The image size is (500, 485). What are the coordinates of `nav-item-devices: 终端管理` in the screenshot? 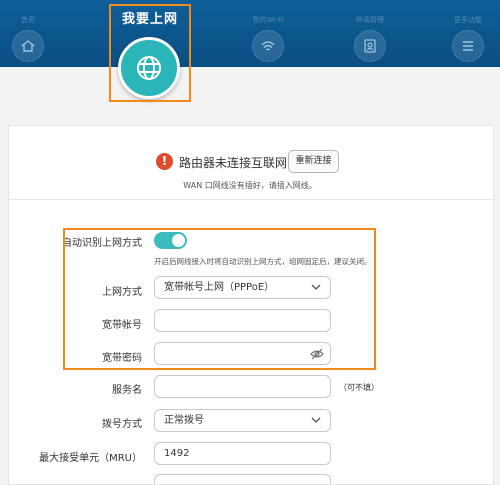 It's located at (370, 33).